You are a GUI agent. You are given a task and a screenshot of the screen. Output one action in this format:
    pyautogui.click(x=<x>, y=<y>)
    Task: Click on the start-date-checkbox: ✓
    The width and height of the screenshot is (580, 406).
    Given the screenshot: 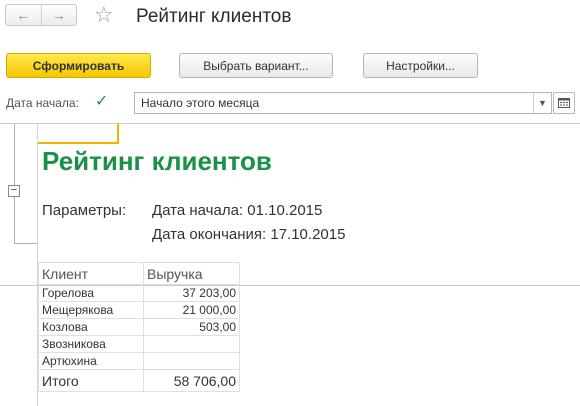 What is the action you would take?
    pyautogui.click(x=103, y=102)
    